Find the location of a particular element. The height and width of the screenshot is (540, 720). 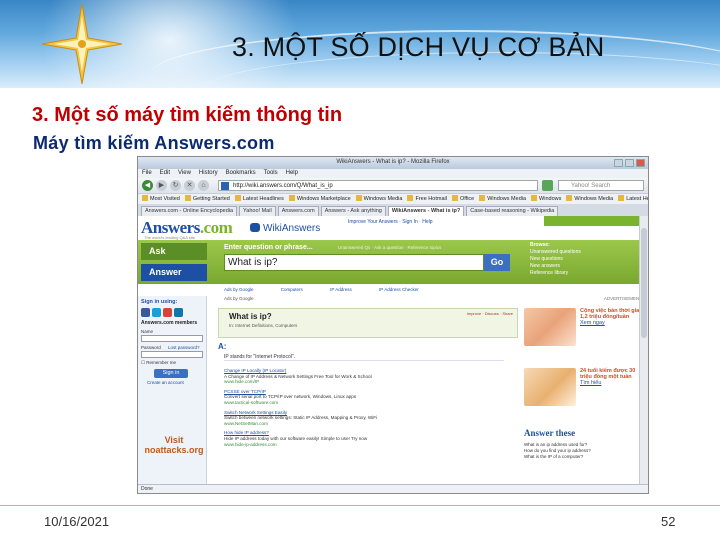

url-bar: http://wiki.answers.com/Q/What_is_ip is located at coordinates (378, 185).